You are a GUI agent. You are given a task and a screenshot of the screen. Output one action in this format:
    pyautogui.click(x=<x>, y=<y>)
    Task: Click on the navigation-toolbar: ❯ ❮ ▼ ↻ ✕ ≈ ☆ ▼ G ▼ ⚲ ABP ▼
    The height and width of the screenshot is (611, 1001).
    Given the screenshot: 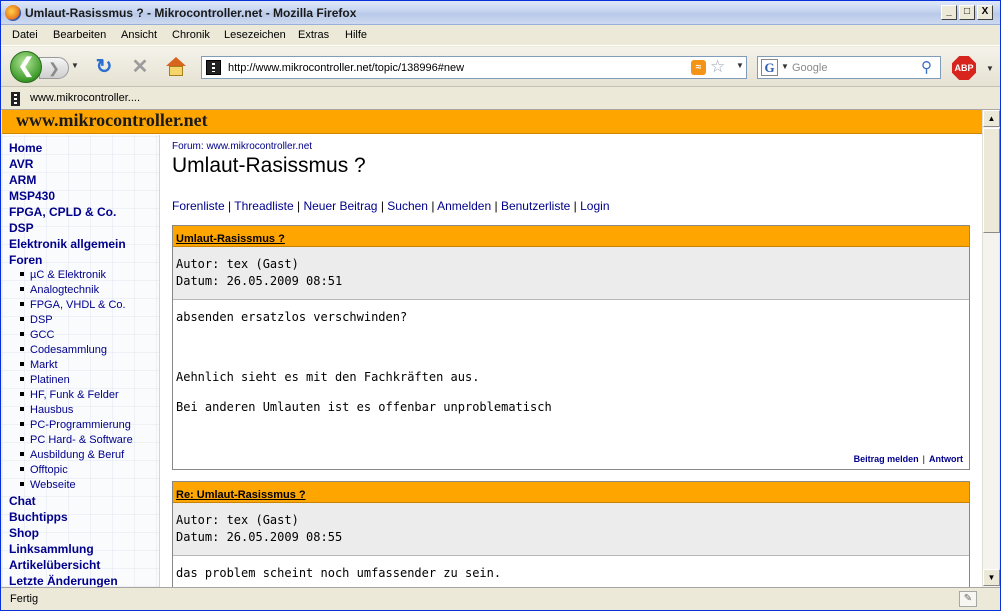 What is the action you would take?
    pyautogui.click(x=500, y=67)
    